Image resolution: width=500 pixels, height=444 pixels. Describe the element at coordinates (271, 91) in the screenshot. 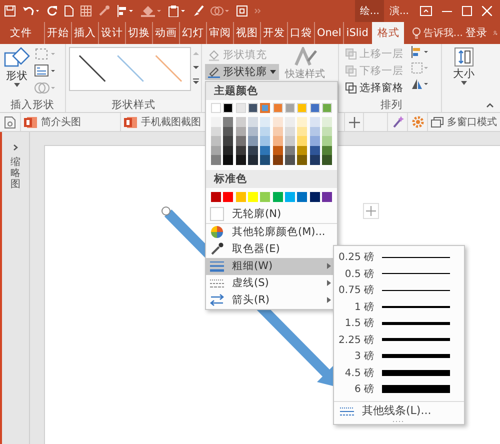

I see `section-header: 主题颜色` at that location.